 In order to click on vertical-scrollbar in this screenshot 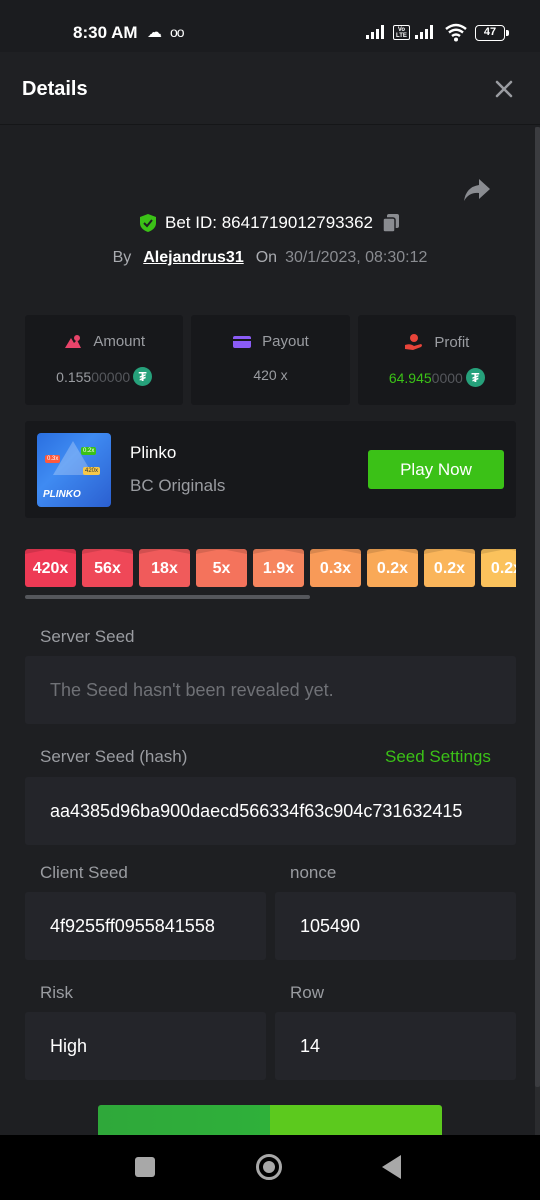, I will do `click(537, 631)`.